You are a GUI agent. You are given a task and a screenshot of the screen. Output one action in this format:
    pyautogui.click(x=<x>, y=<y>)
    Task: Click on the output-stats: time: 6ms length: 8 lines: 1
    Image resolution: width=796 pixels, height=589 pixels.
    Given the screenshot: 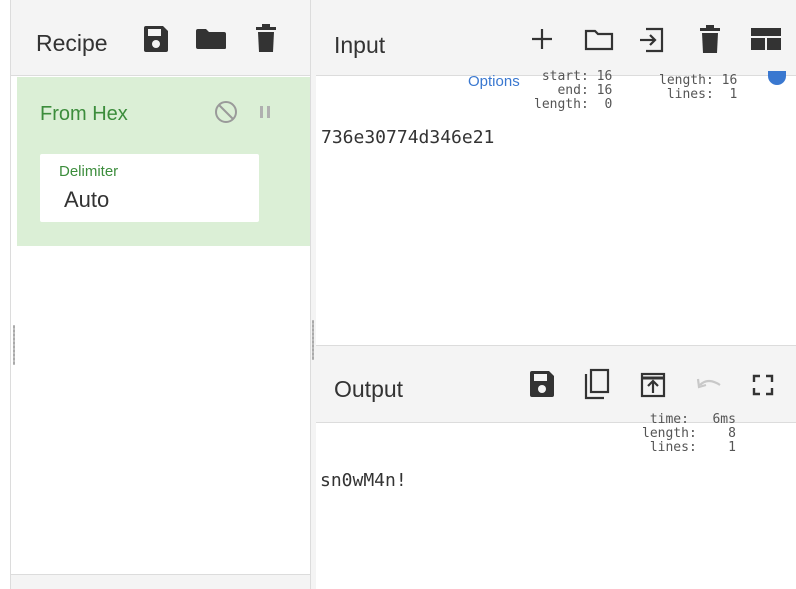 What is the action you would take?
    pyautogui.click(x=689, y=433)
    